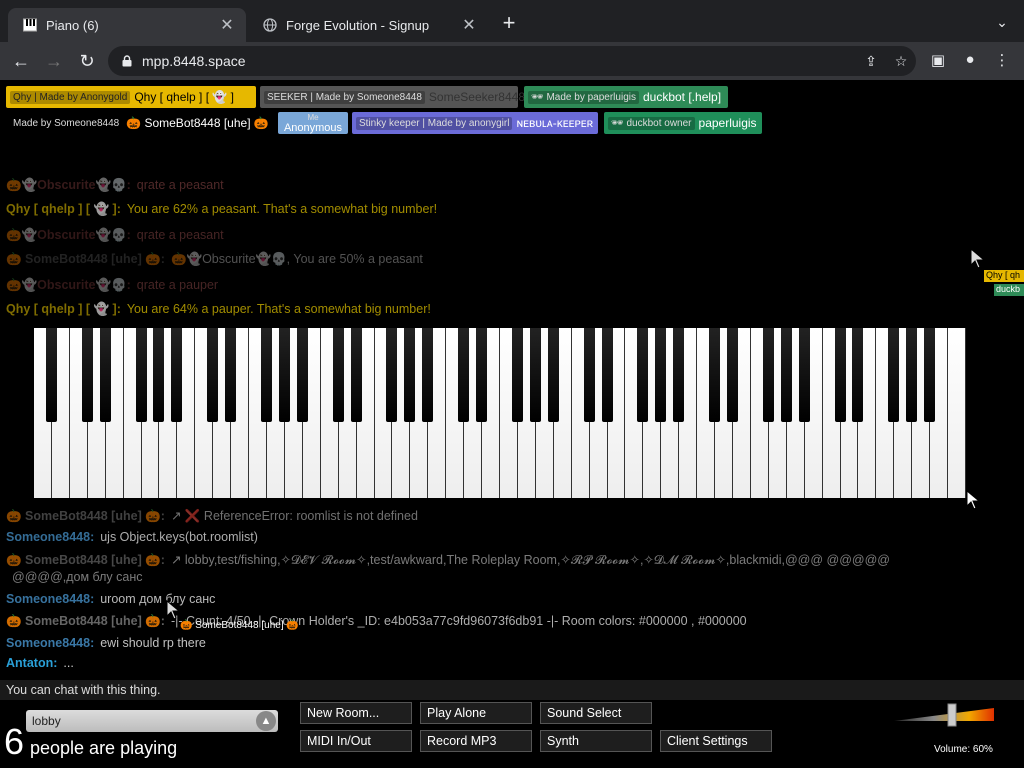 This screenshot has width=1024, height=768. What do you see at coordinates (46, 721) in the screenshot?
I see `room-name: lobby` at bounding box center [46, 721].